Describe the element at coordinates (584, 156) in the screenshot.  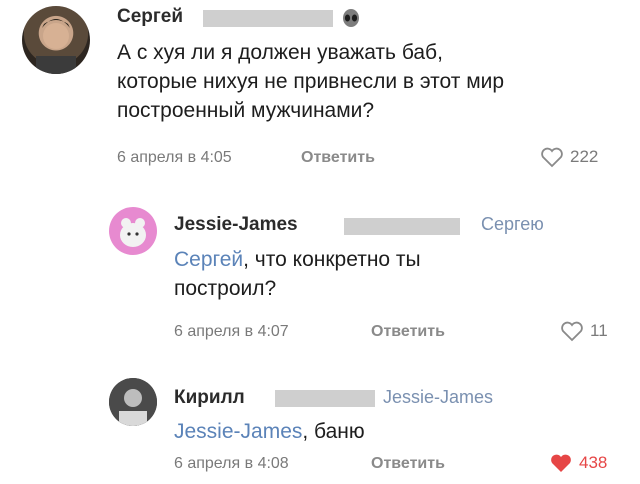
I see `like-count: 222` at that location.